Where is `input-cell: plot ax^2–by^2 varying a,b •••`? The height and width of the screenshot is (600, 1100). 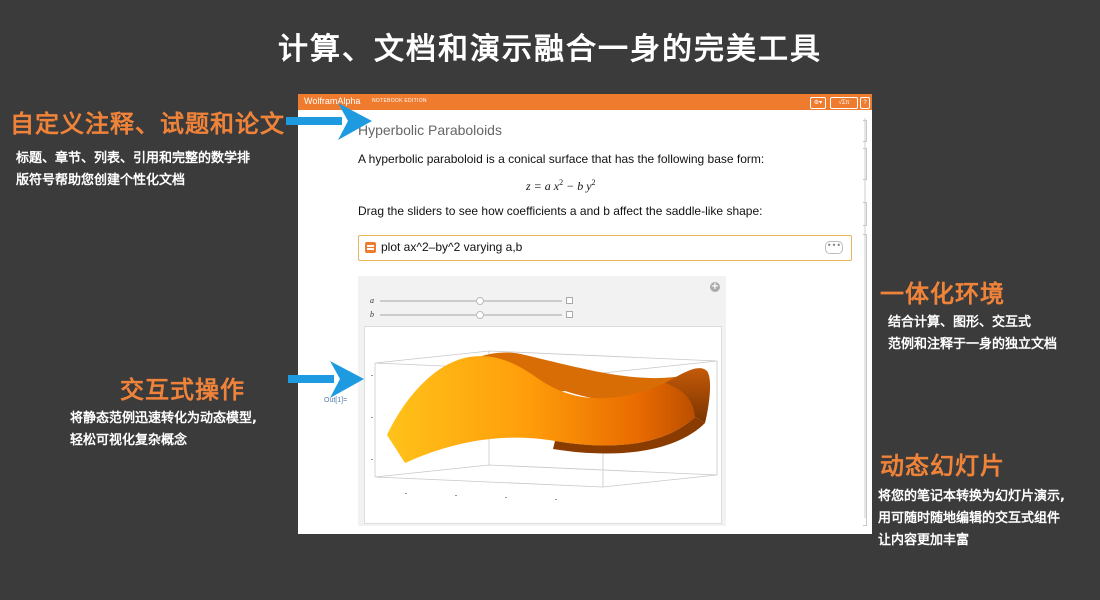 input-cell: plot ax^2–by^2 varying a,b ••• is located at coordinates (605, 248).